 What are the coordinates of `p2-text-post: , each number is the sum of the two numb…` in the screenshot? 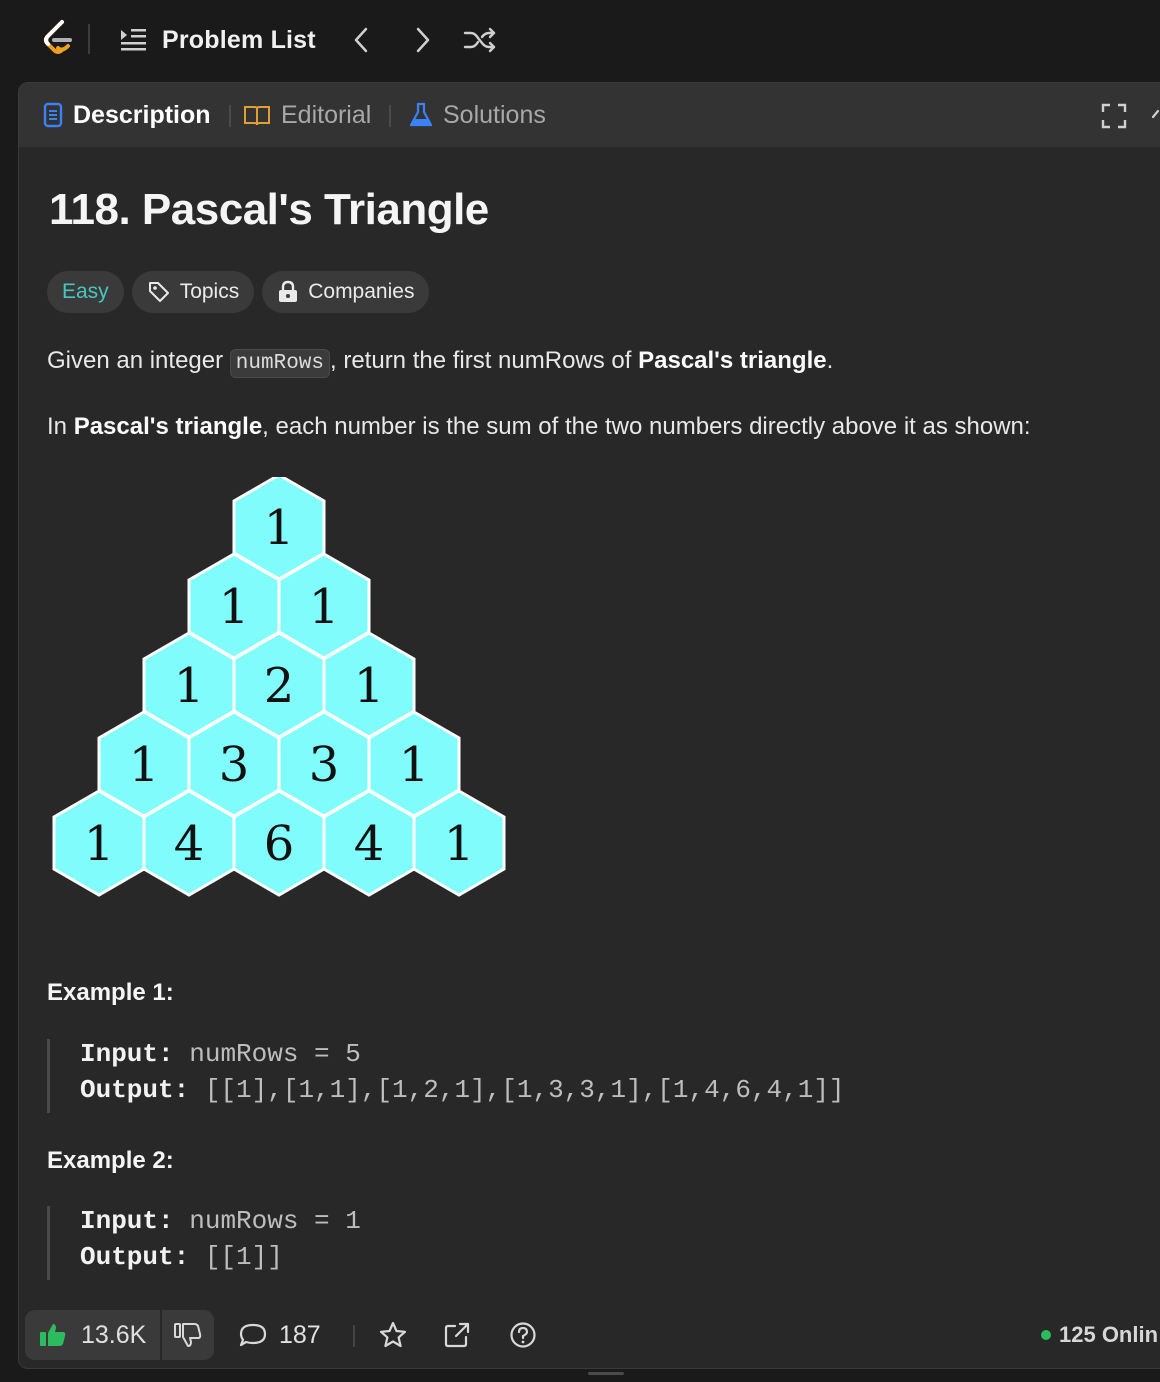 It's located at (646, 426).